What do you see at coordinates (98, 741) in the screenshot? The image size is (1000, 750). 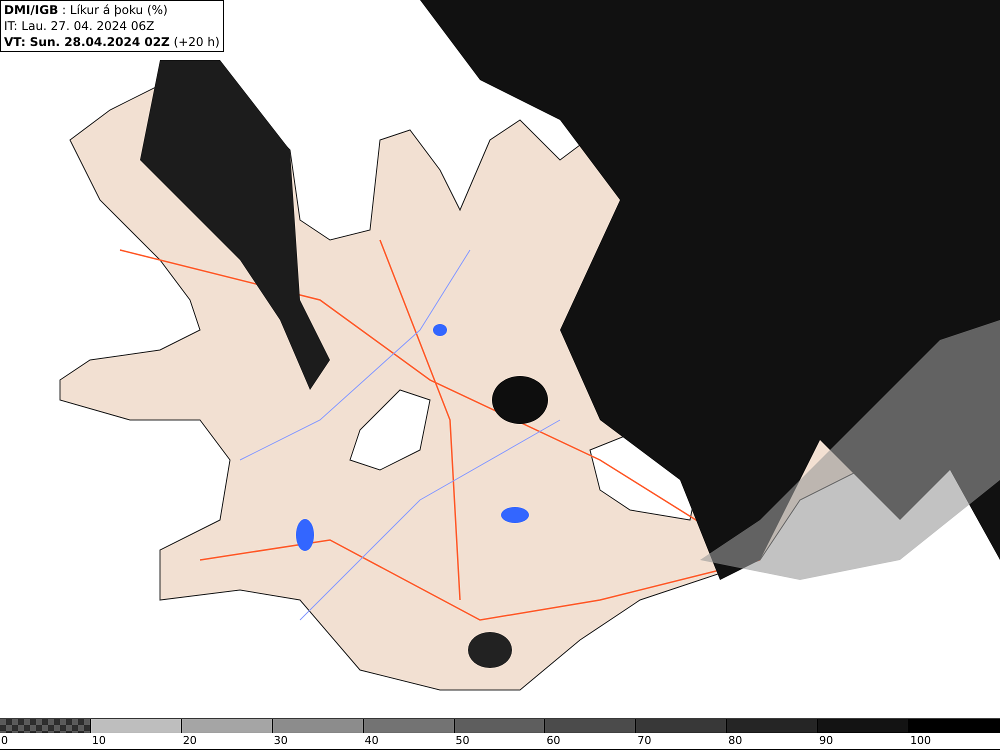 I see `legend-label: 10` at bounding box center [98, 741].